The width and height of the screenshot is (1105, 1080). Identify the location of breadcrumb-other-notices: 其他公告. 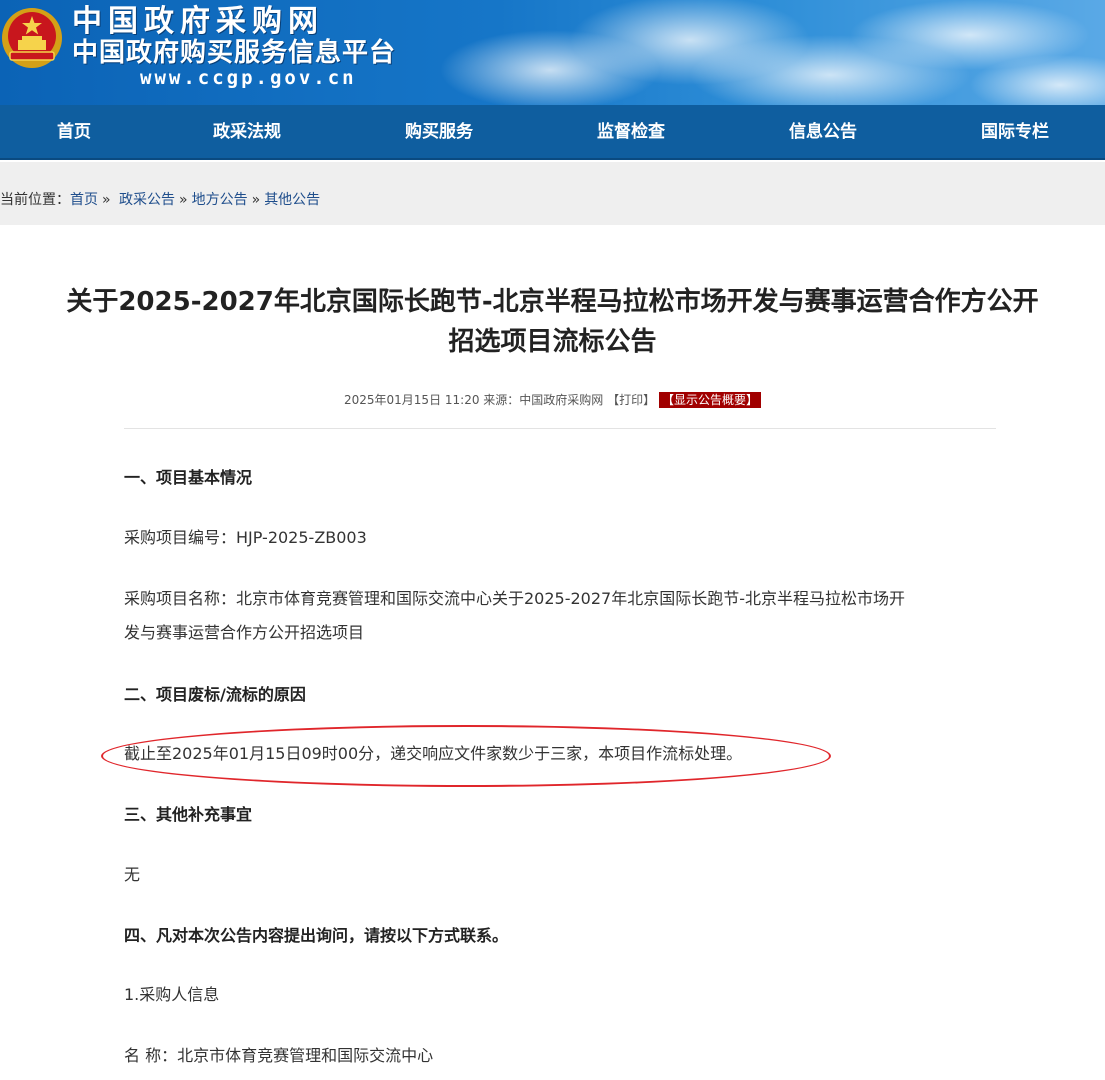
(292, 200).